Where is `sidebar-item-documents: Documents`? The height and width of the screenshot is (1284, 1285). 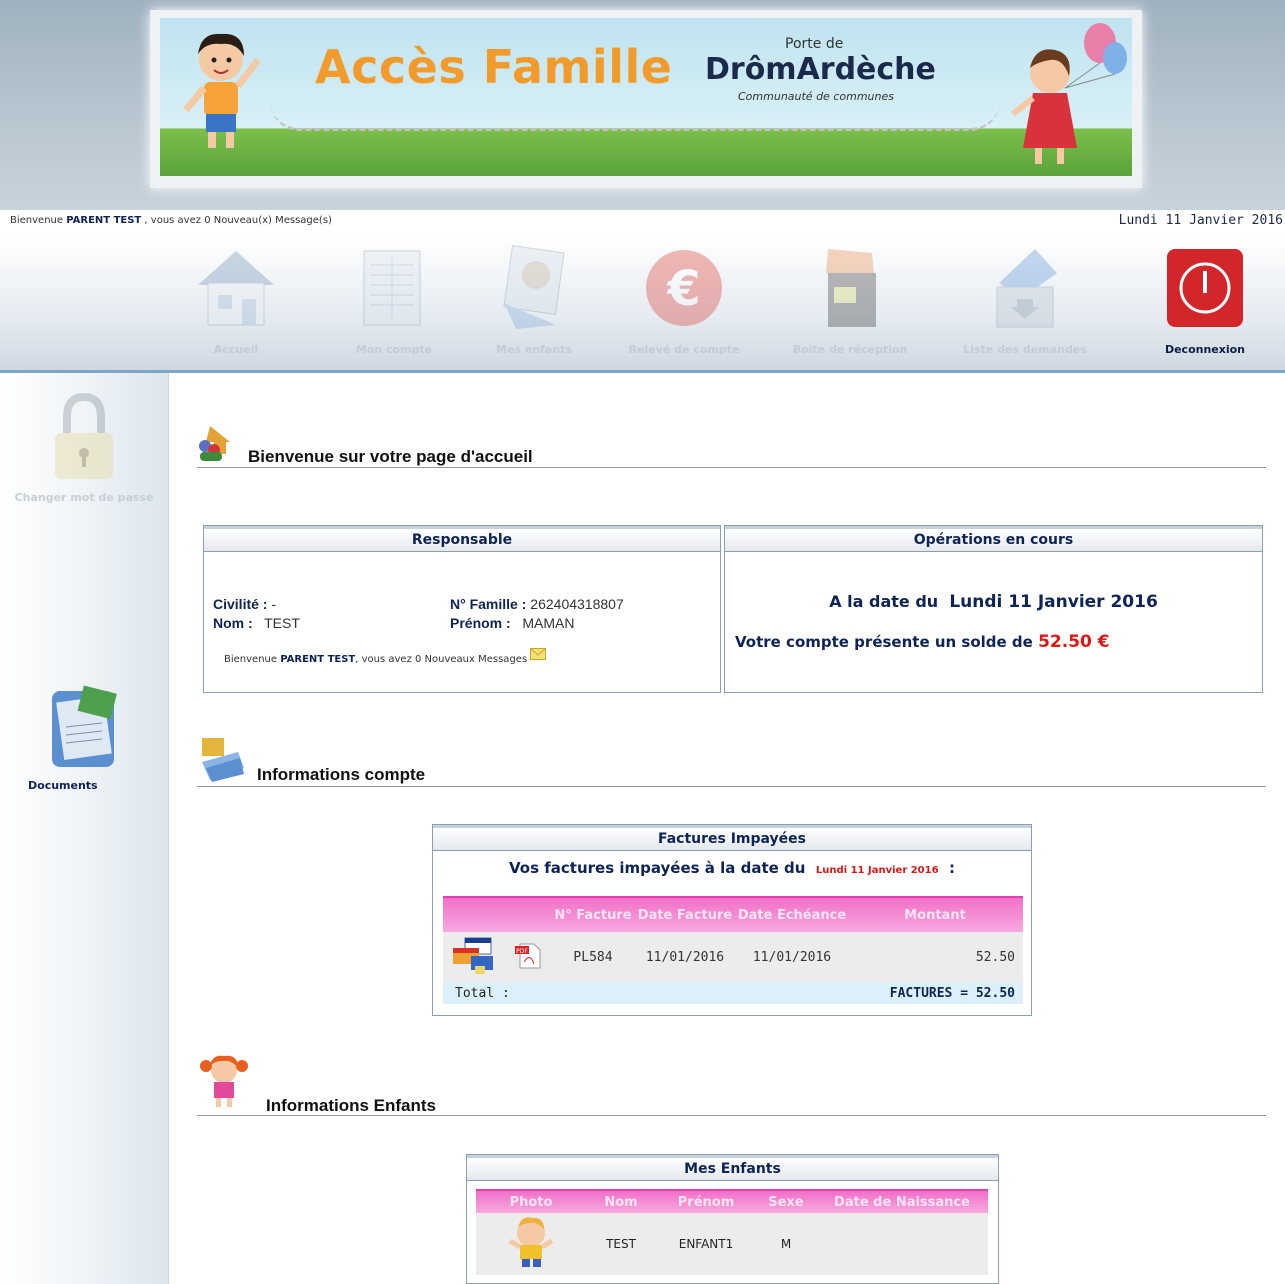 sidebar-item-documents: Documents is located at coordinates (84, 737).